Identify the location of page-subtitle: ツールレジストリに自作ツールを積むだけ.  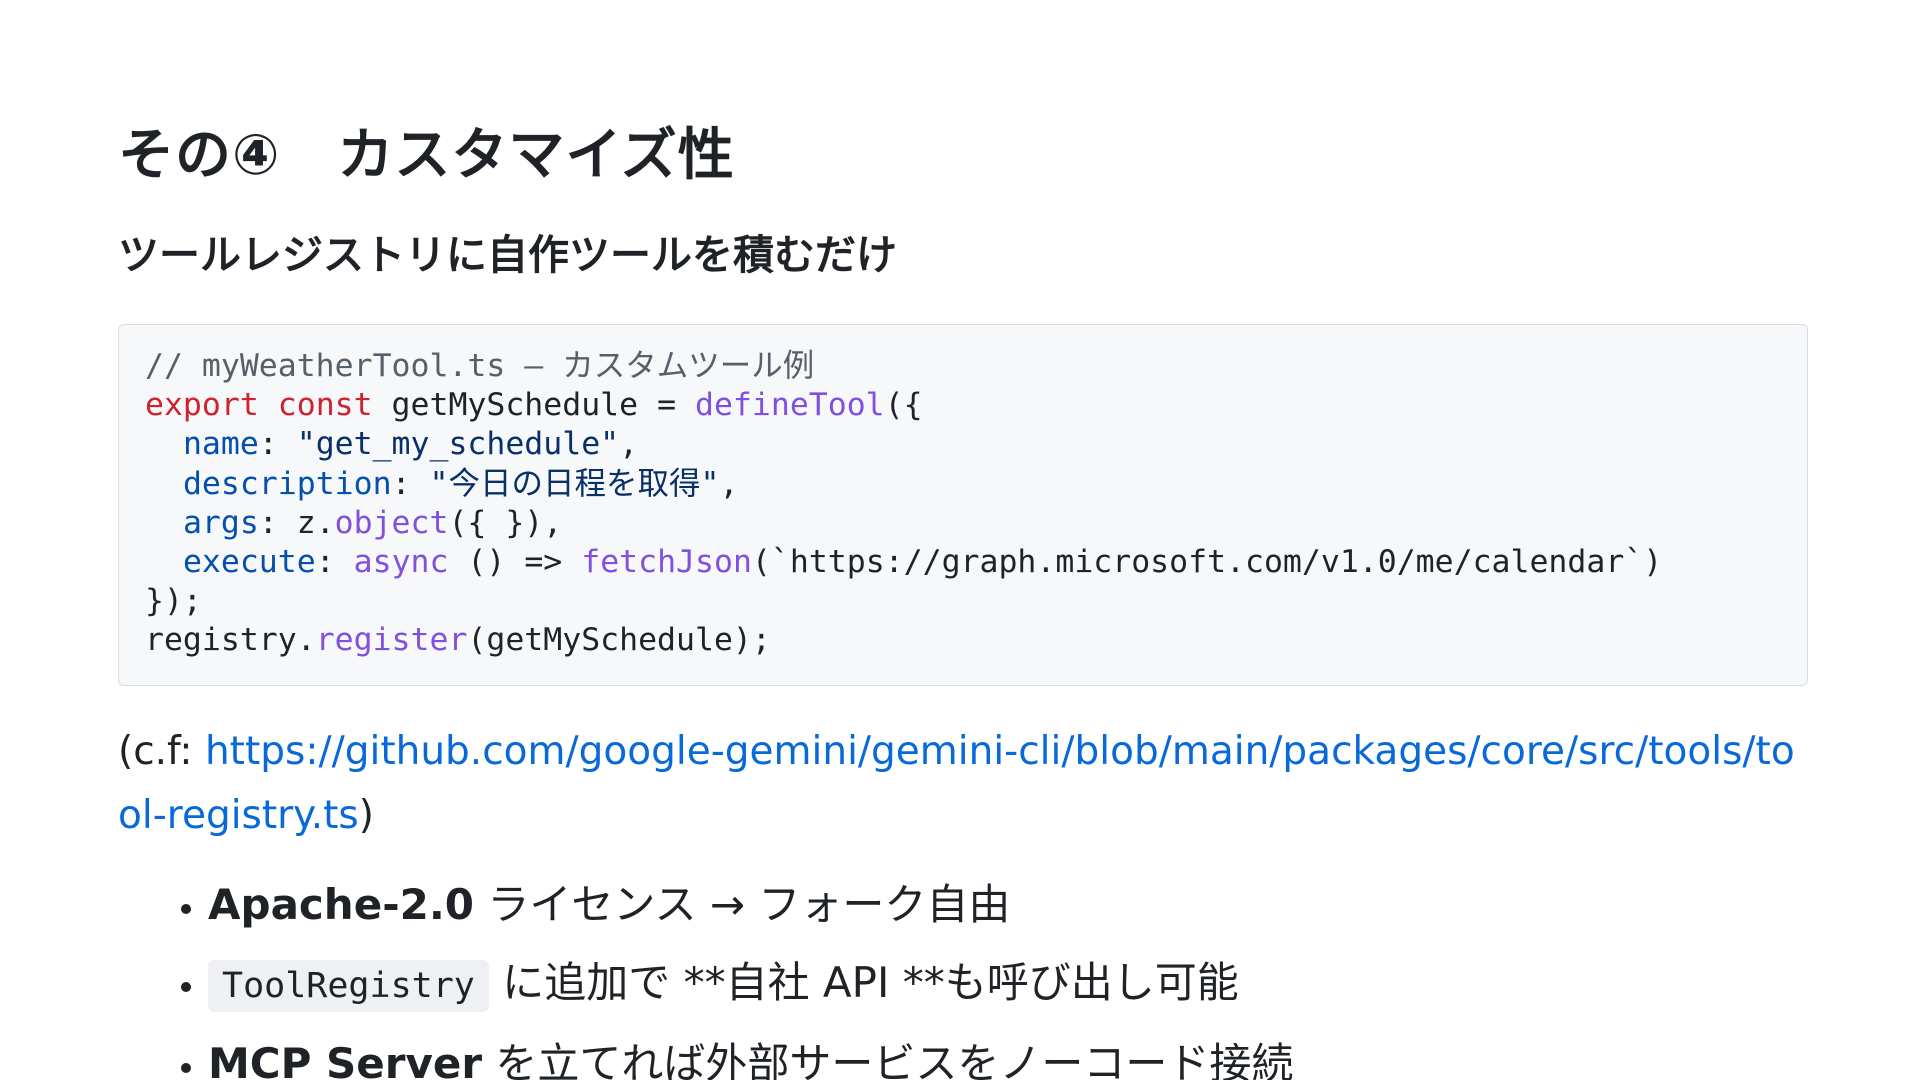
(507, 255).